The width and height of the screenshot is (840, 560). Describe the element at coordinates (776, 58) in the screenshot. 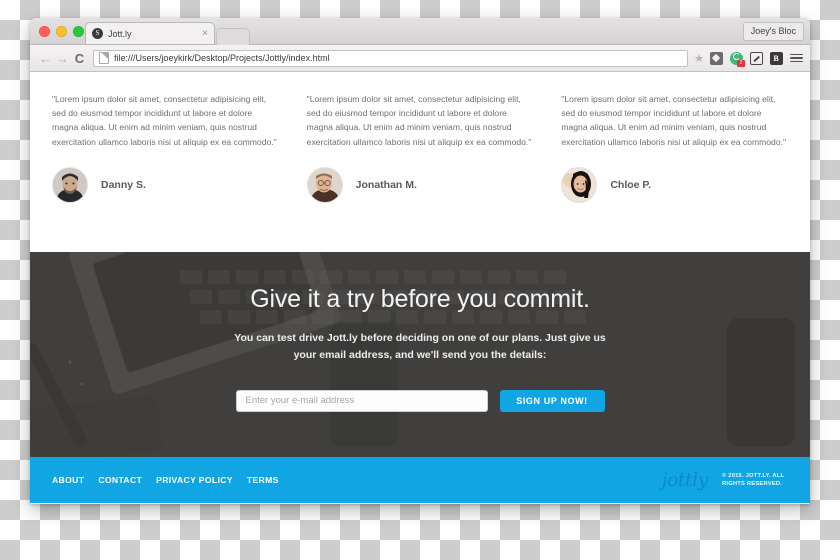

I see `bold-b-extension-icon: B` at that location.